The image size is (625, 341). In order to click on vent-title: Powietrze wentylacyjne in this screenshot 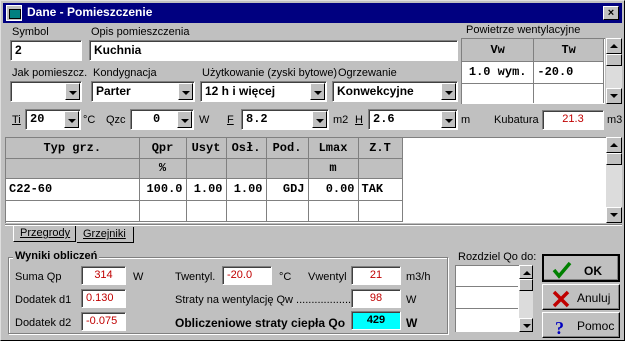, I will do `click(523, 30)`.